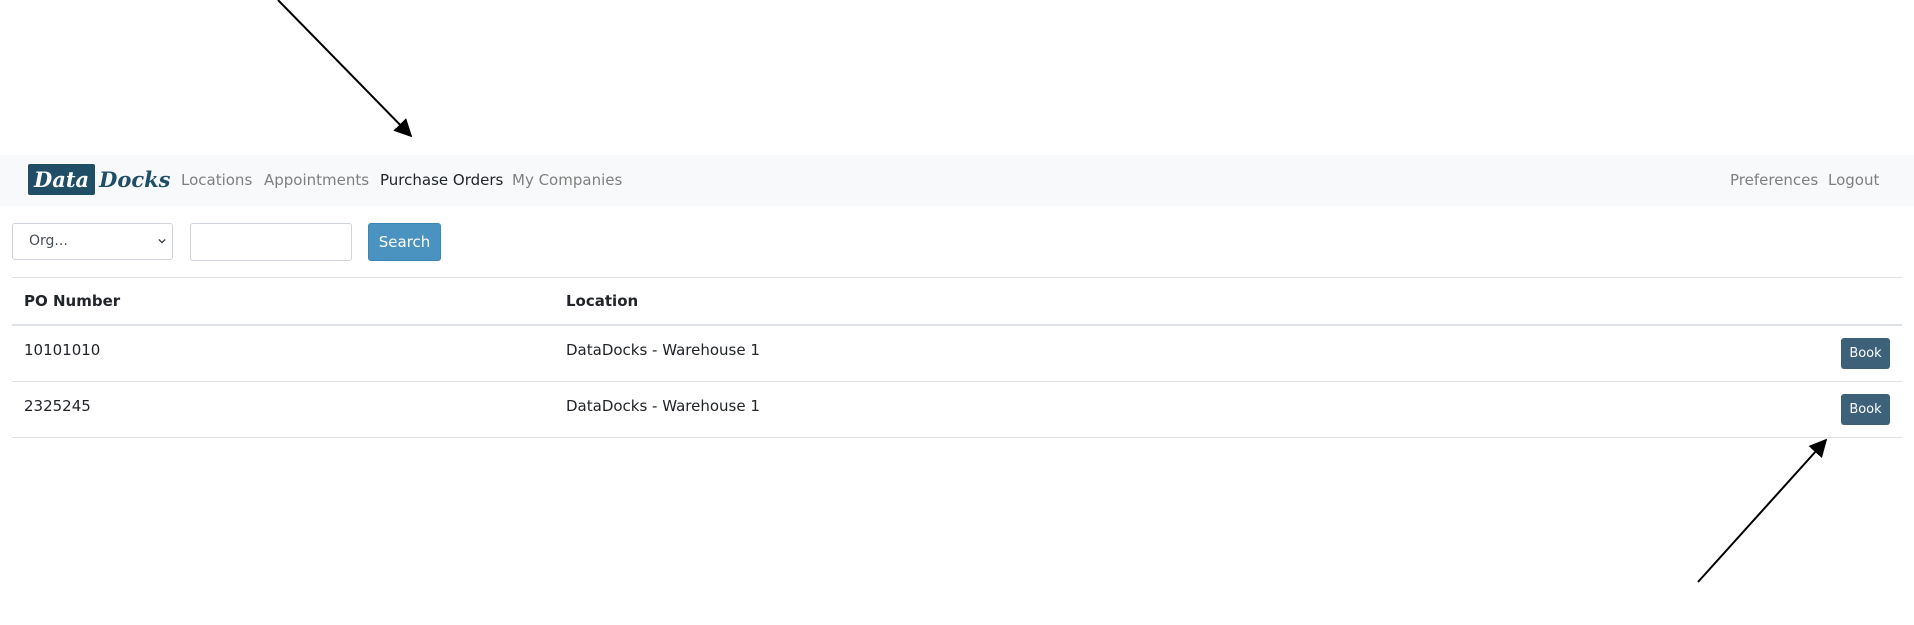  I want to click on table-row: 2325245 DataDocks - Warehouse 1 Book, so click(957, 410).